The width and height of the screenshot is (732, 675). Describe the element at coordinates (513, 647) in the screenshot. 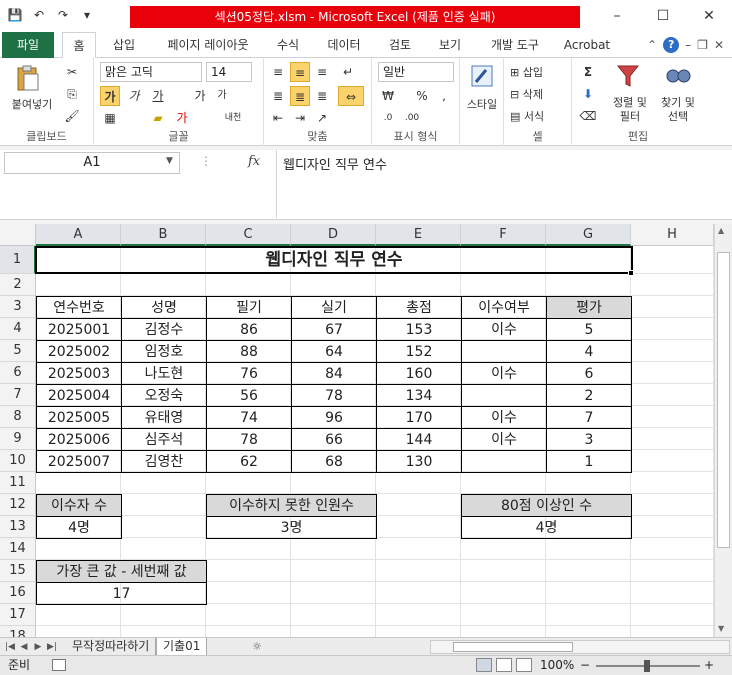

I see `horizontal-scroll-thumb` at that location.